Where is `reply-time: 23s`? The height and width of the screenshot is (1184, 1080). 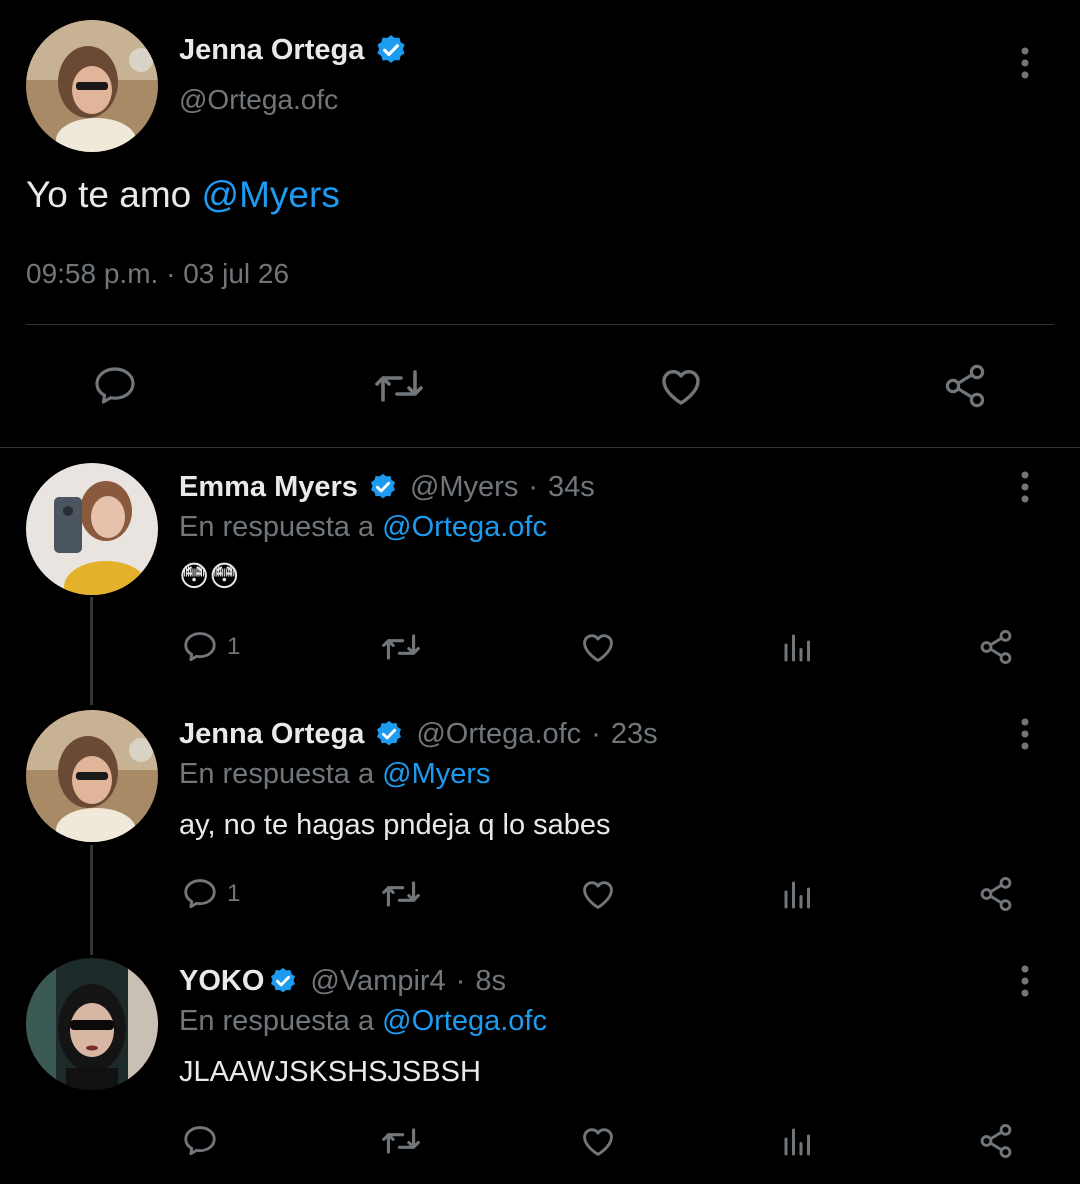 reply-time: 23s is located at coordinates (634, 734).